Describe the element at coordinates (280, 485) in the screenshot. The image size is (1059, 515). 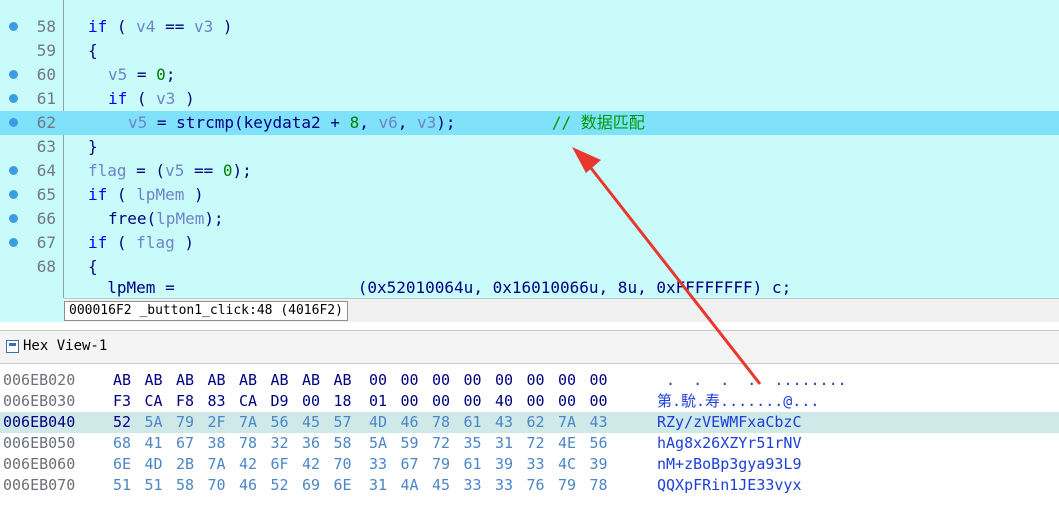
I see `hex-byte: 52` at that location.